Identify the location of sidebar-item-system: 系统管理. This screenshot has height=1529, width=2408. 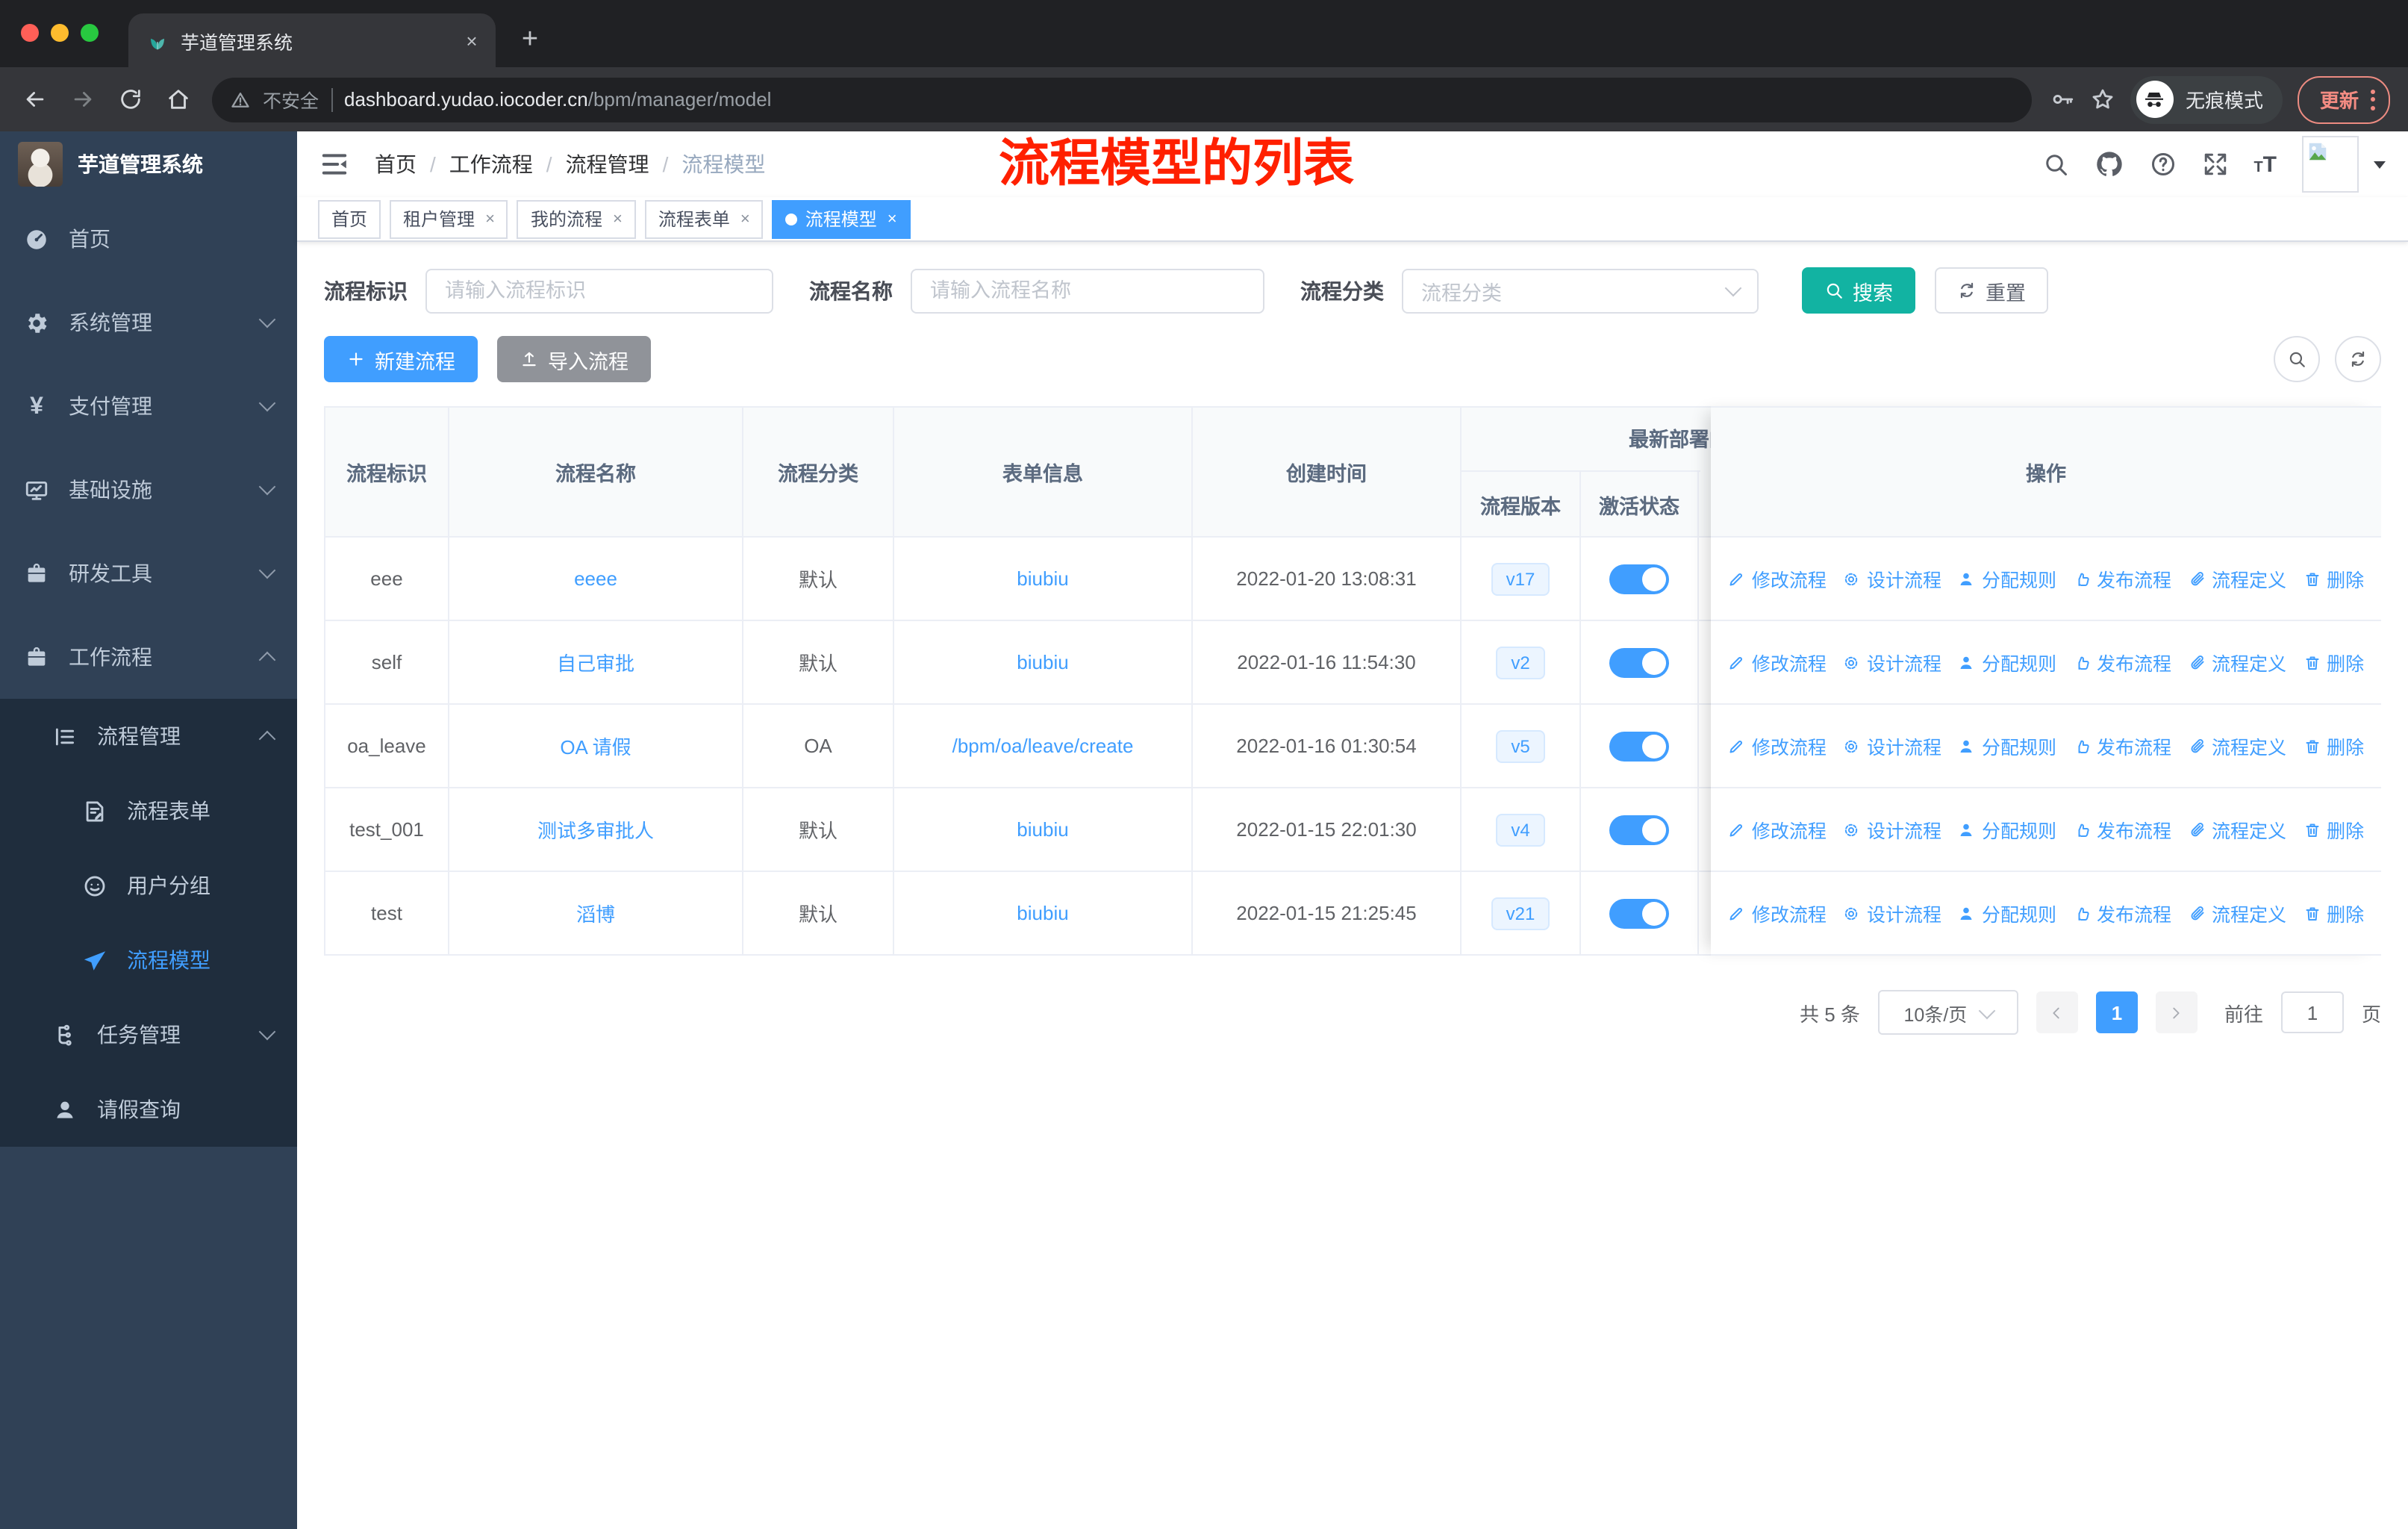
(148, 322).